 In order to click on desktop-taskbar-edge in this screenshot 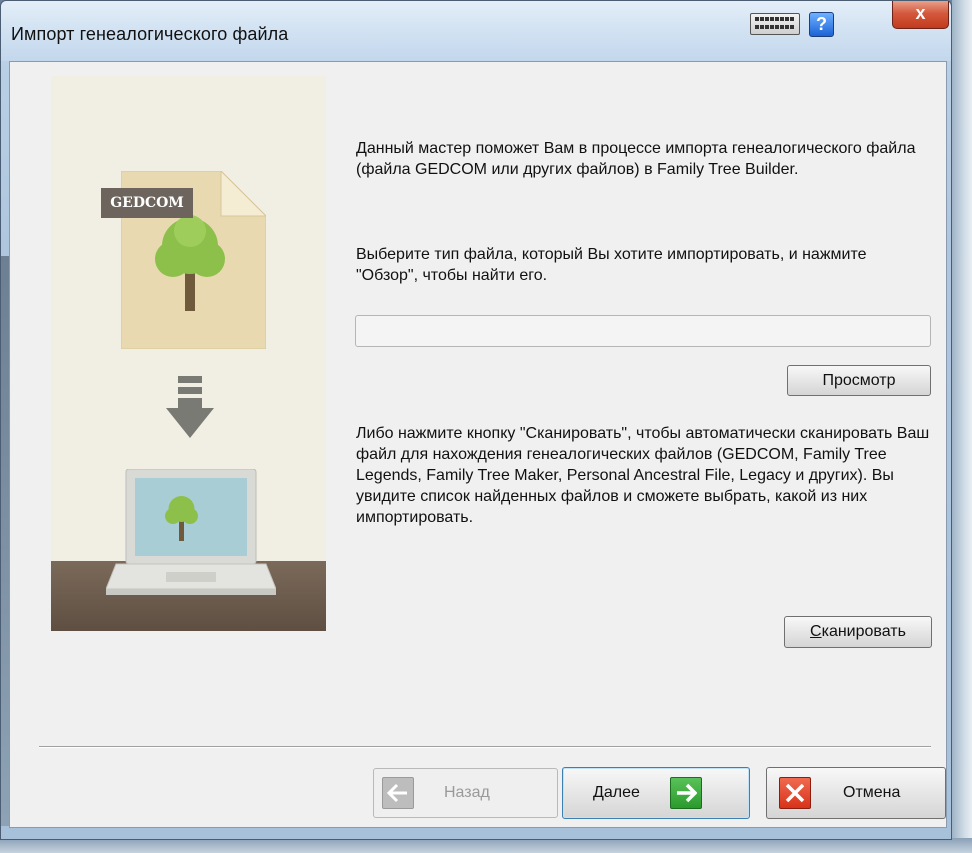, I will do `click(486, 845)`.